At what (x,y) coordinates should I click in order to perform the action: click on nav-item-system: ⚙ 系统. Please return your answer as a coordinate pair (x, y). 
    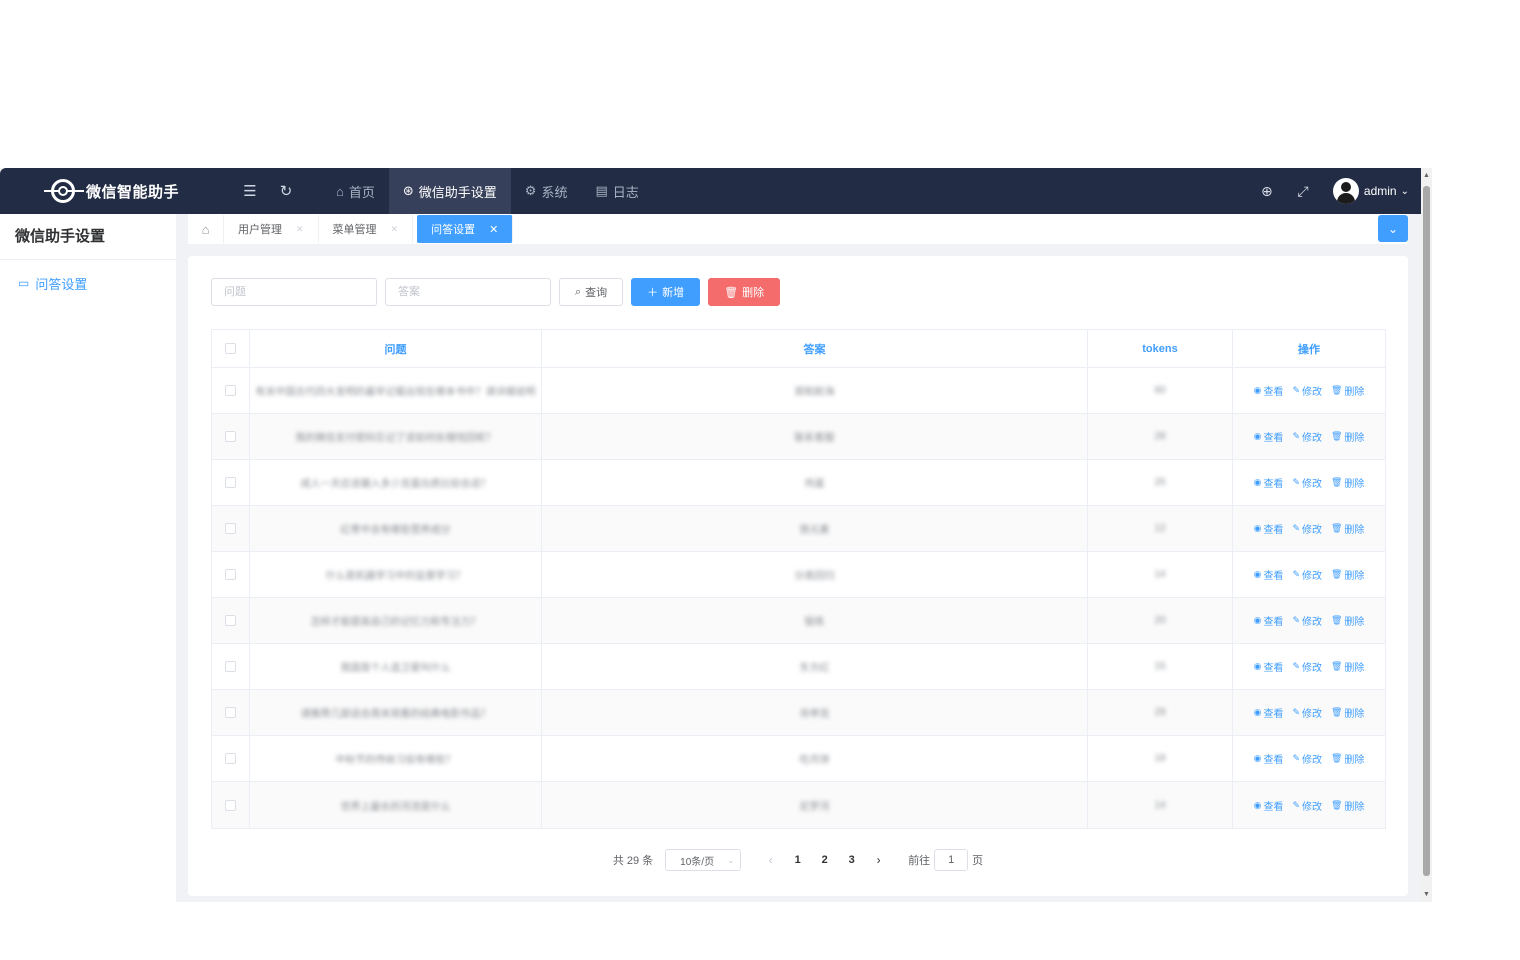
    Looking at the image, I should click on (546, 191).